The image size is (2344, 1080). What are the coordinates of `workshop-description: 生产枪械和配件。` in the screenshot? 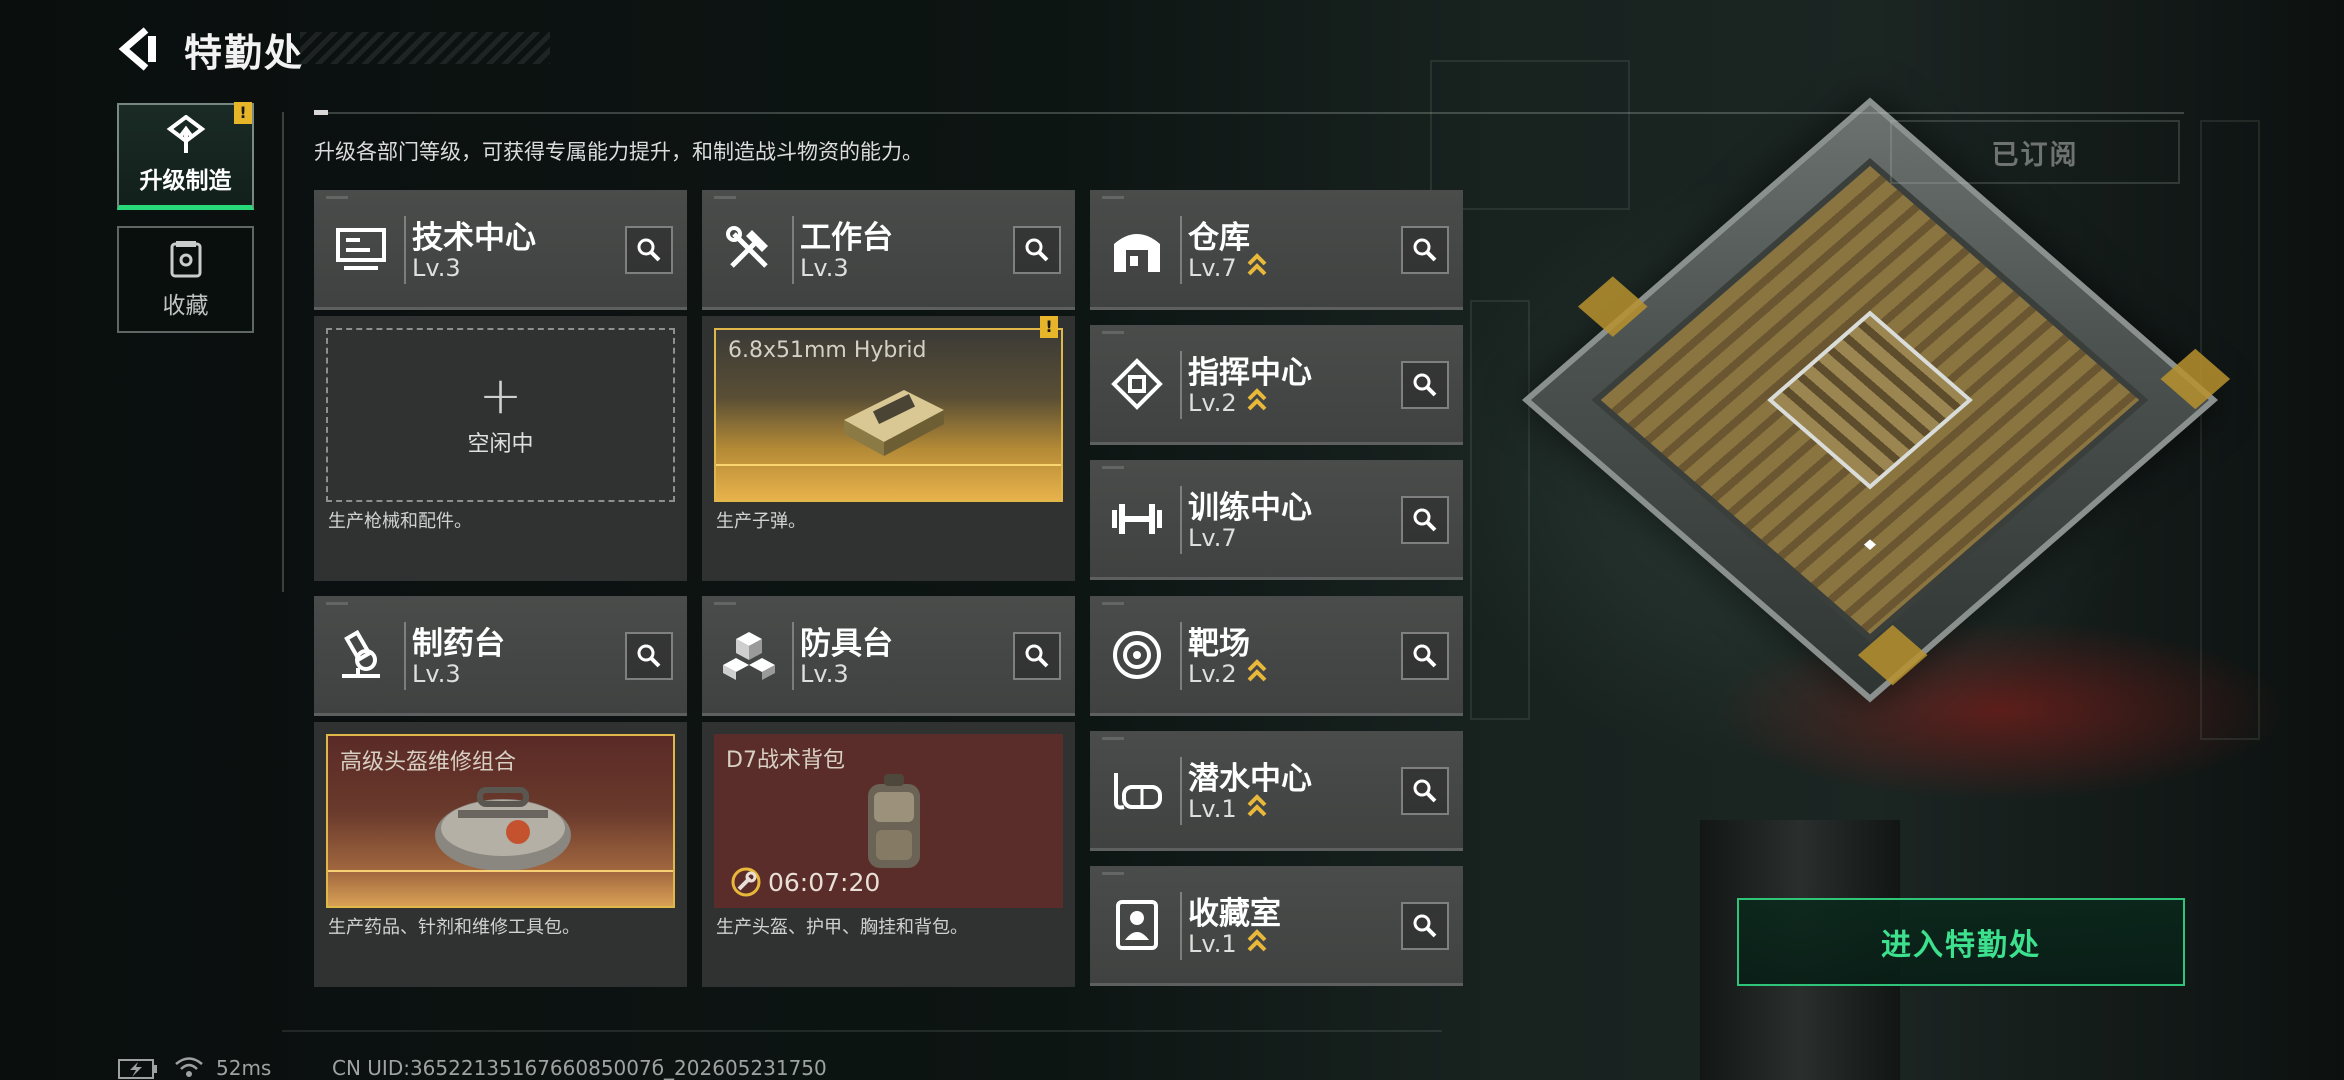 It's located at (400, 521).